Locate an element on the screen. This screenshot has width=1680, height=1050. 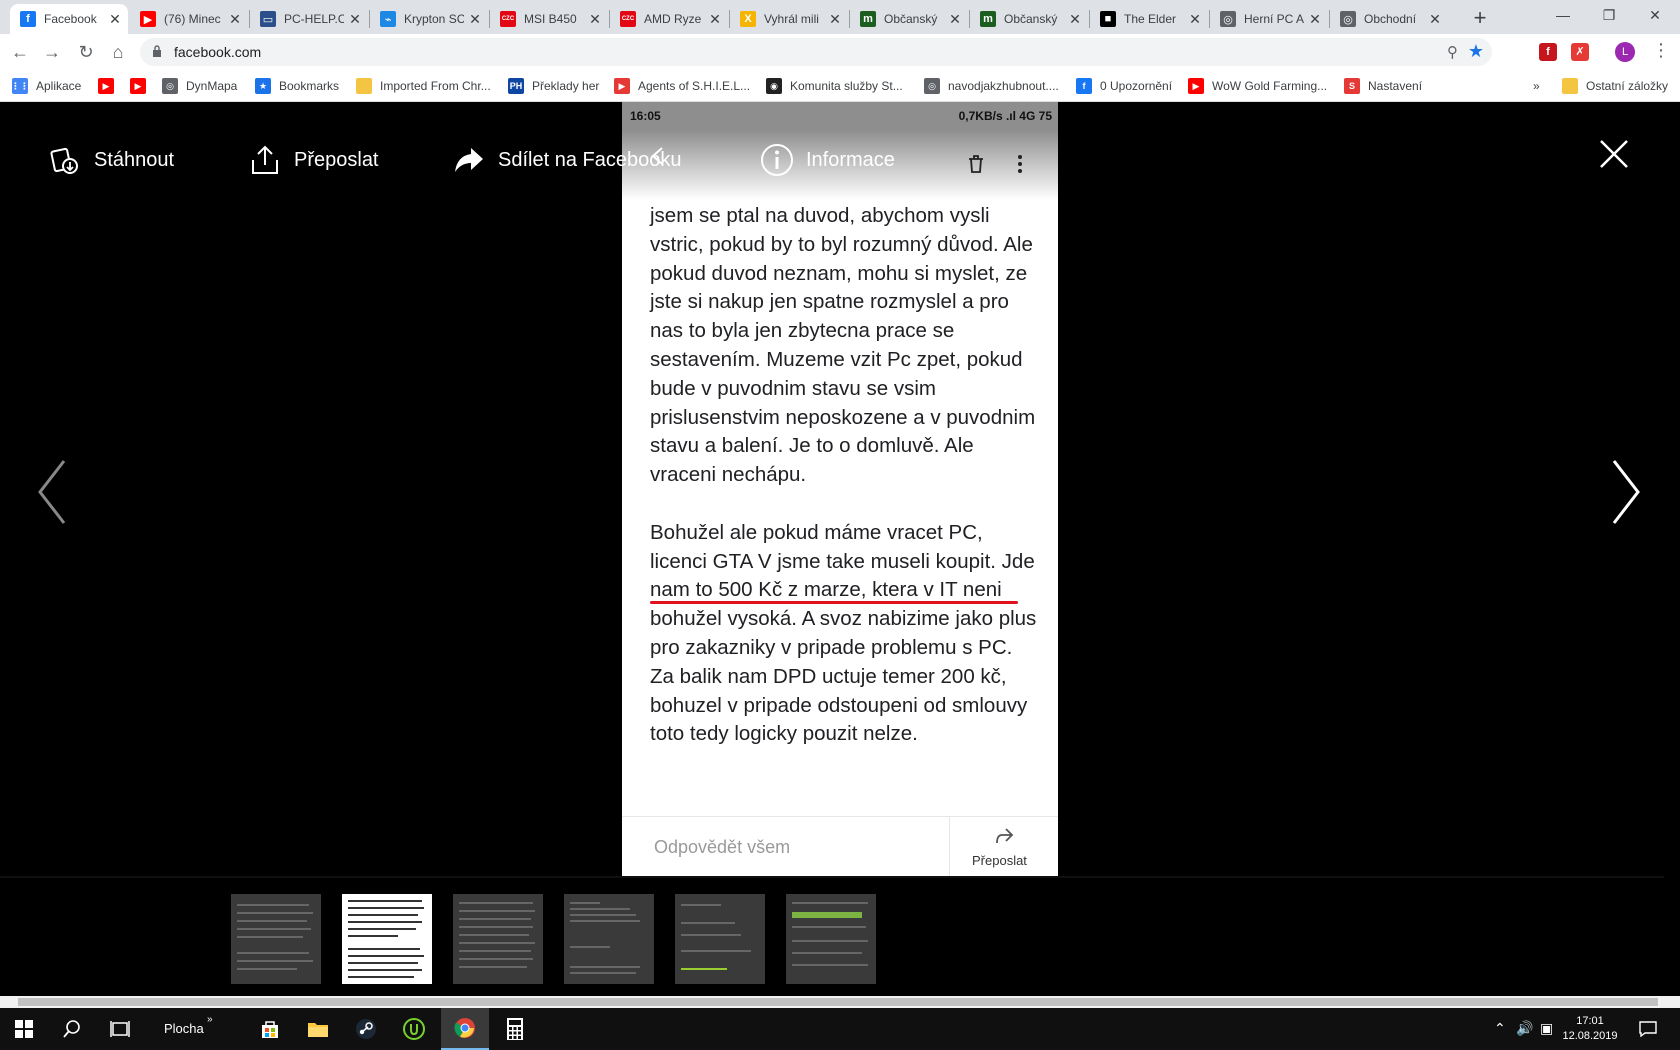
bookmark-4: ◎ DynMapa is located at coordinates (199, 86).